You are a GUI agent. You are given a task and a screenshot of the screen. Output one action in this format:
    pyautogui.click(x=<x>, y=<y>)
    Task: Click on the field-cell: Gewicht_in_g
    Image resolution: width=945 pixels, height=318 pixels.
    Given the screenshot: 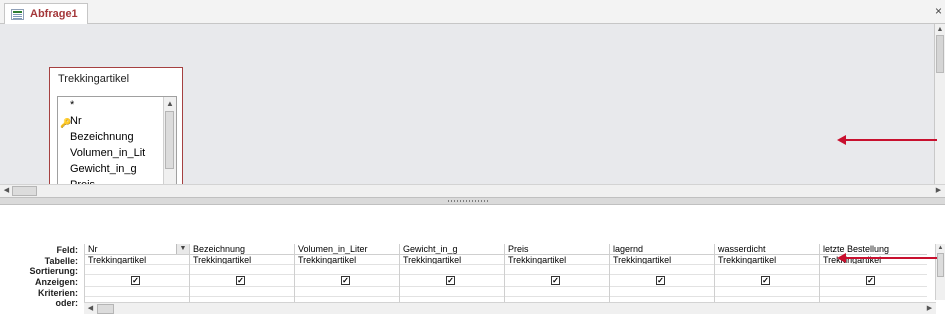 What is the action you would take?
    pyautogui.click(x=452, y=249)
    